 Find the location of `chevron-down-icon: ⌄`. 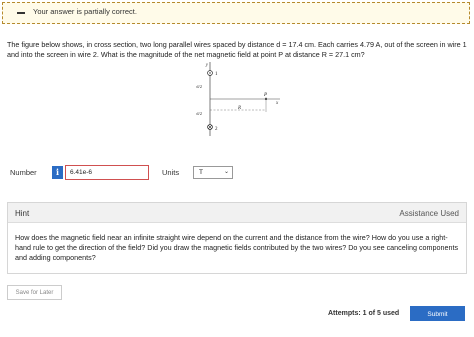

chevron-down-icon: ⌄ is located at coordinates (226, 172).